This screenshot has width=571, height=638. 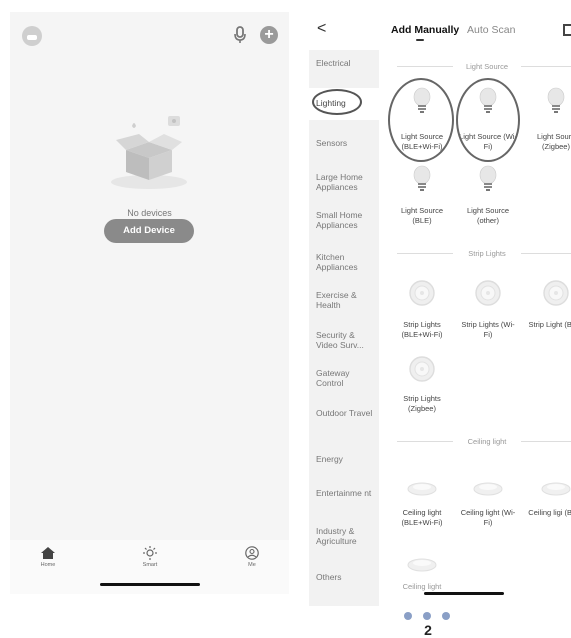 I want to click on device-label: Ceiling ligi (BLE), so click(x=549, y=512).